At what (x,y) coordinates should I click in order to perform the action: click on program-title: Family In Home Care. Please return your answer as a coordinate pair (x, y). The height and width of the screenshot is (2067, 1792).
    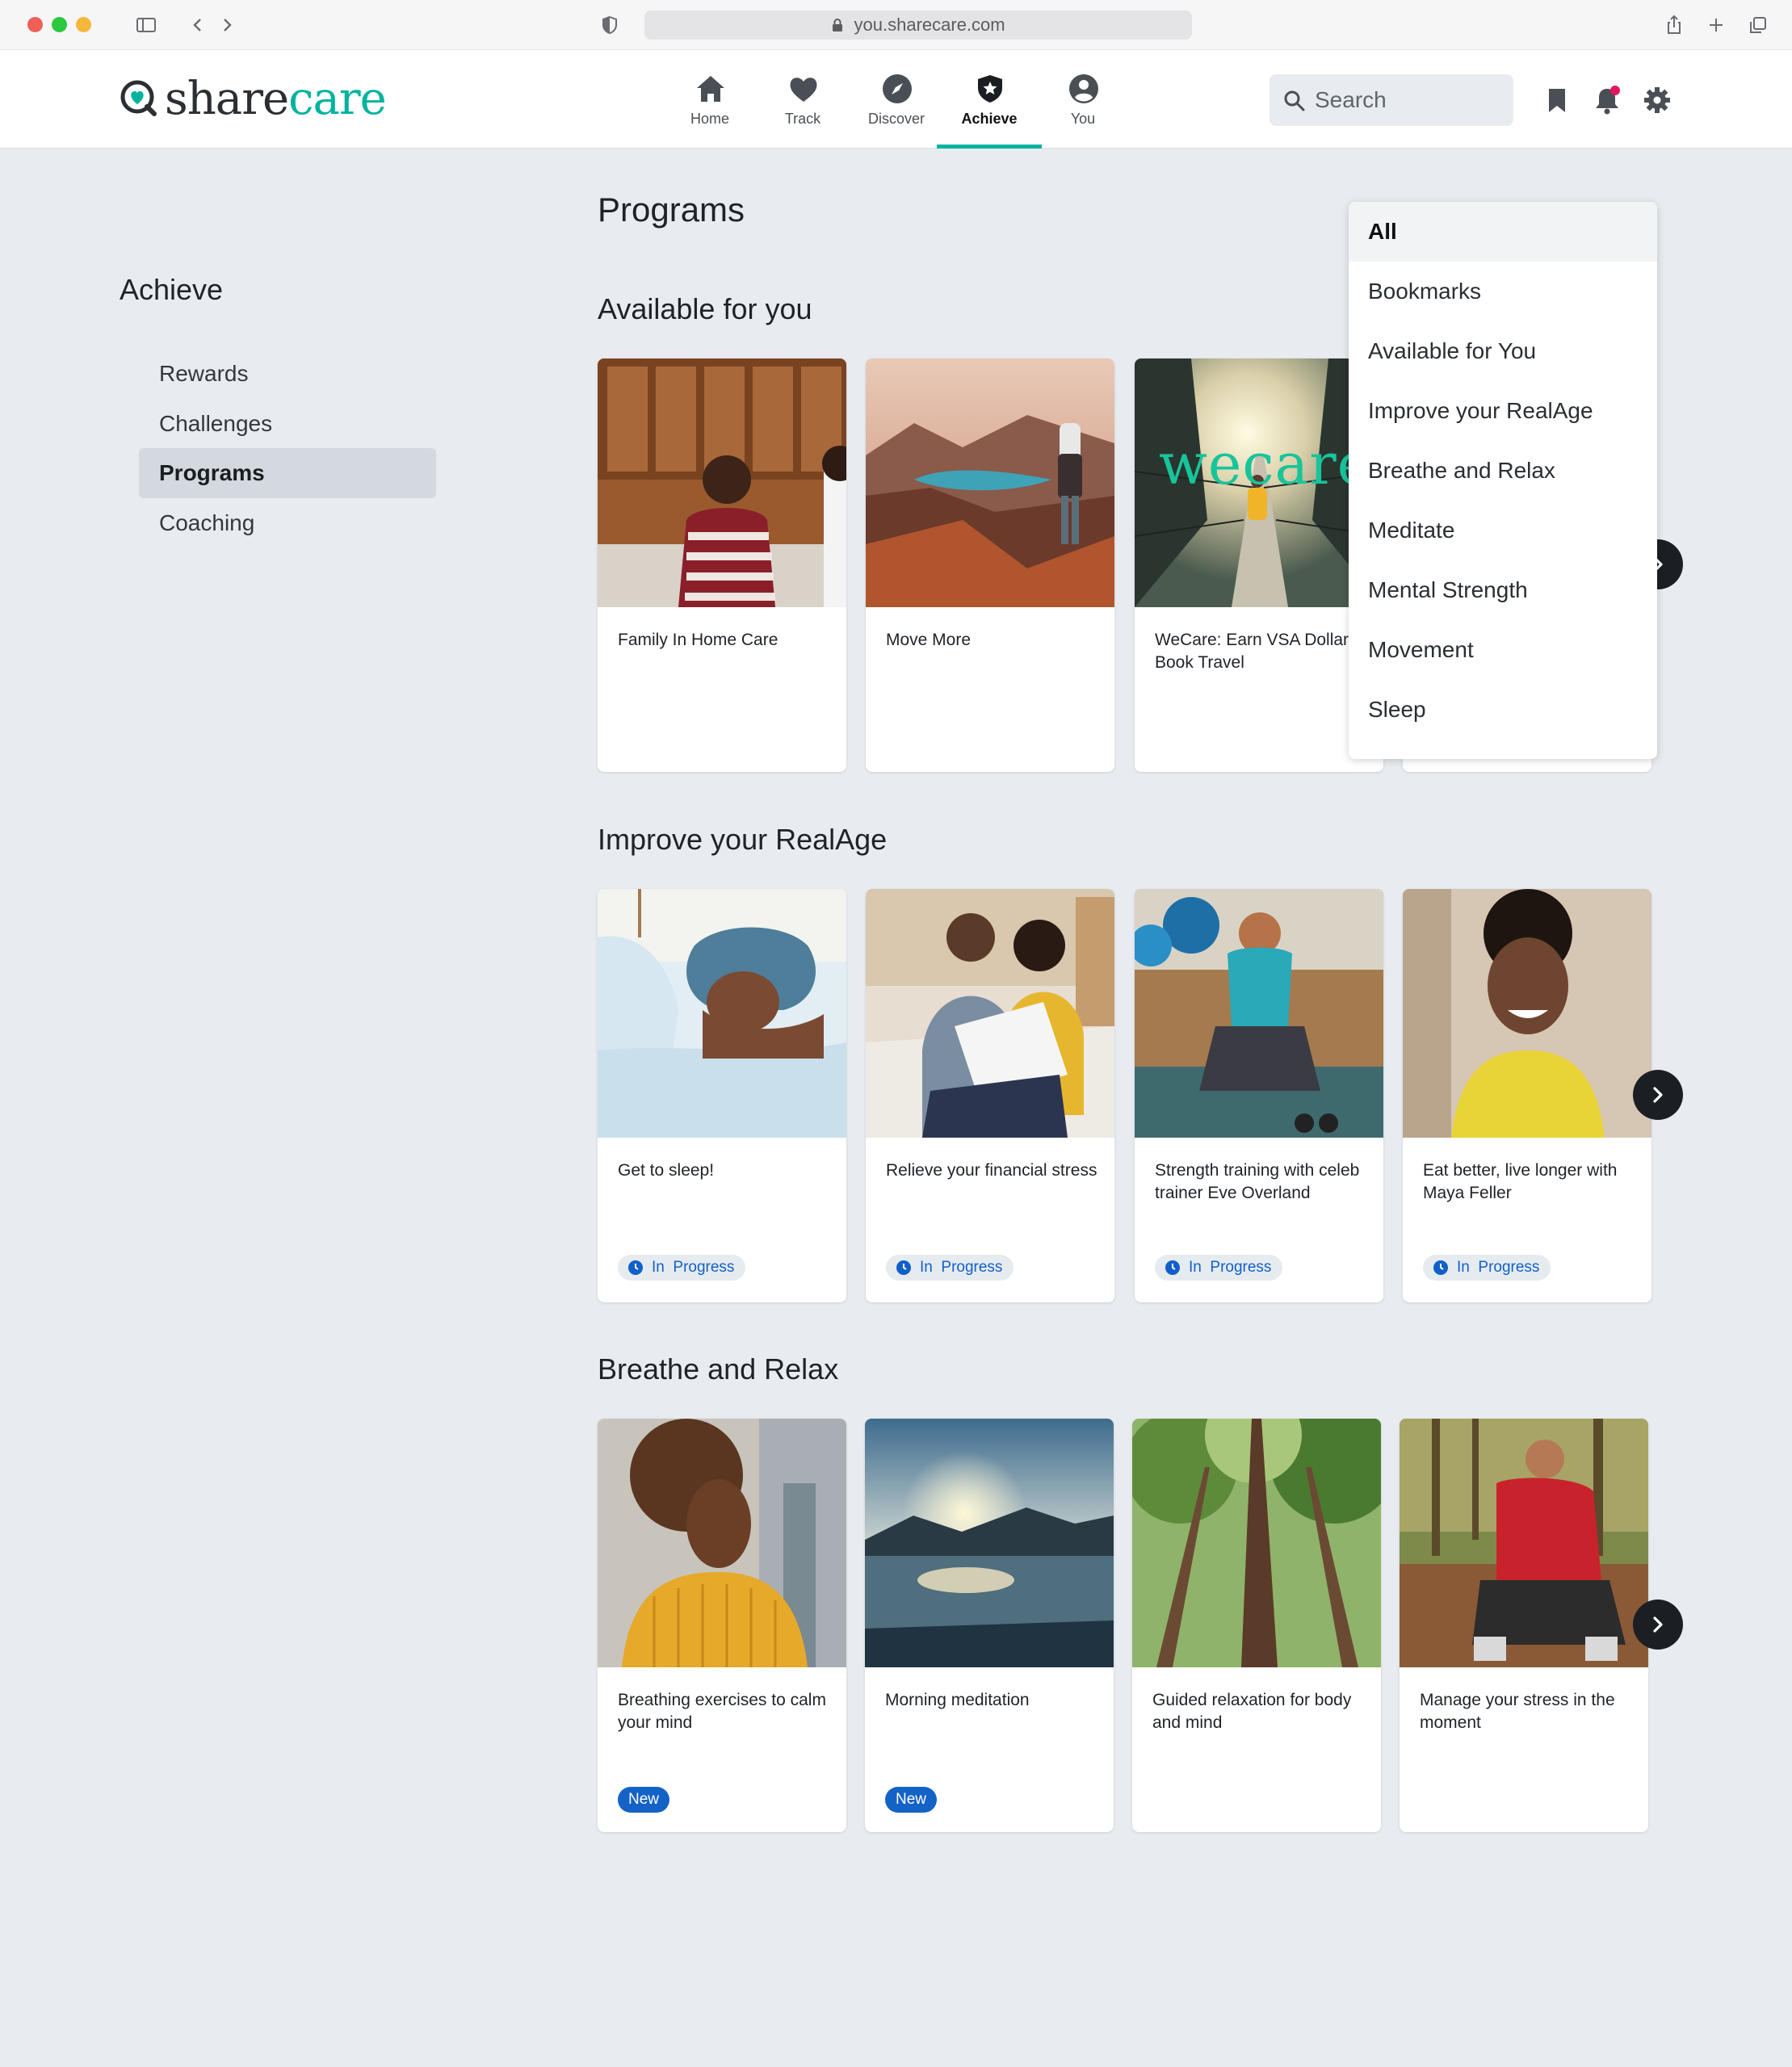
    Looking at the image, I should click on (698, 640).